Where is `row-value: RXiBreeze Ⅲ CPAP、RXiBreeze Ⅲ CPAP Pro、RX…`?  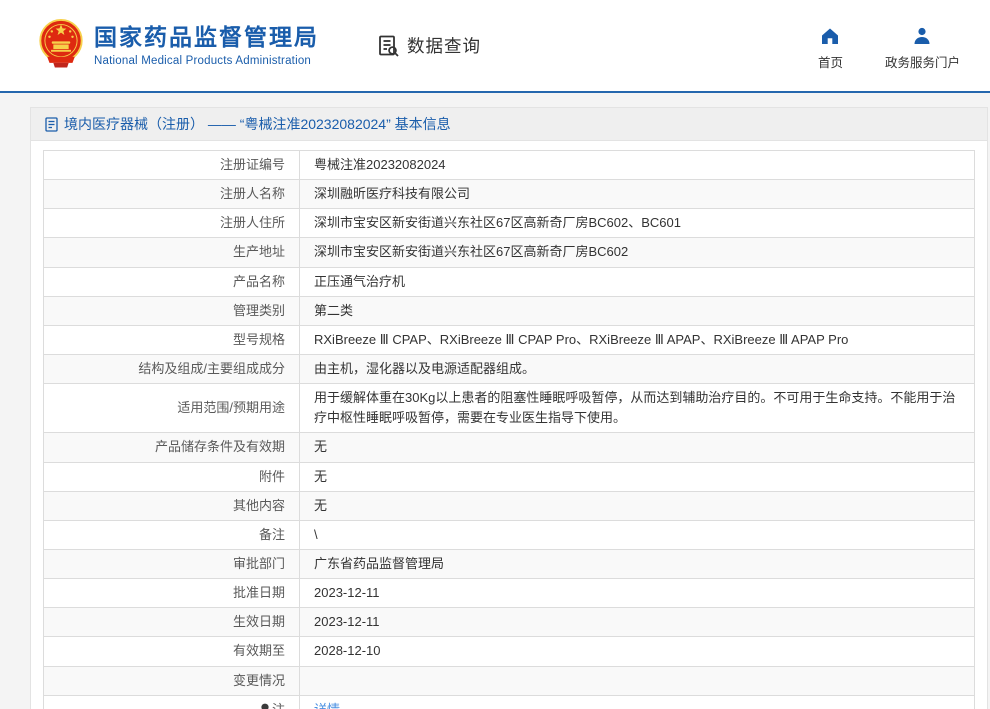 row-value: RXiBreeze Ⅲ CPAP、RXiBreeze Ⅲ CPAP Pro、RX… is located at coordinates (637, 339).